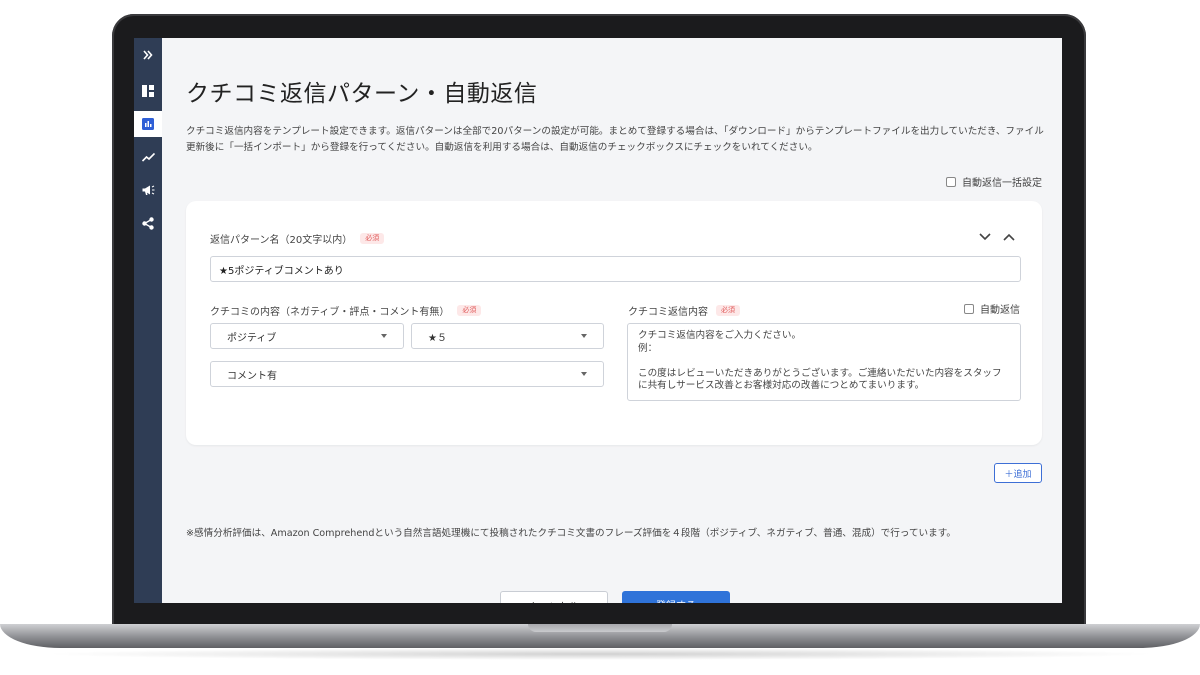 Image resolution: width=1200 pixels, height=675 pixels. What do you see at coordinates (148, 320) in the screenshot?
I see `sidebar` at bounding box center [148, 320].